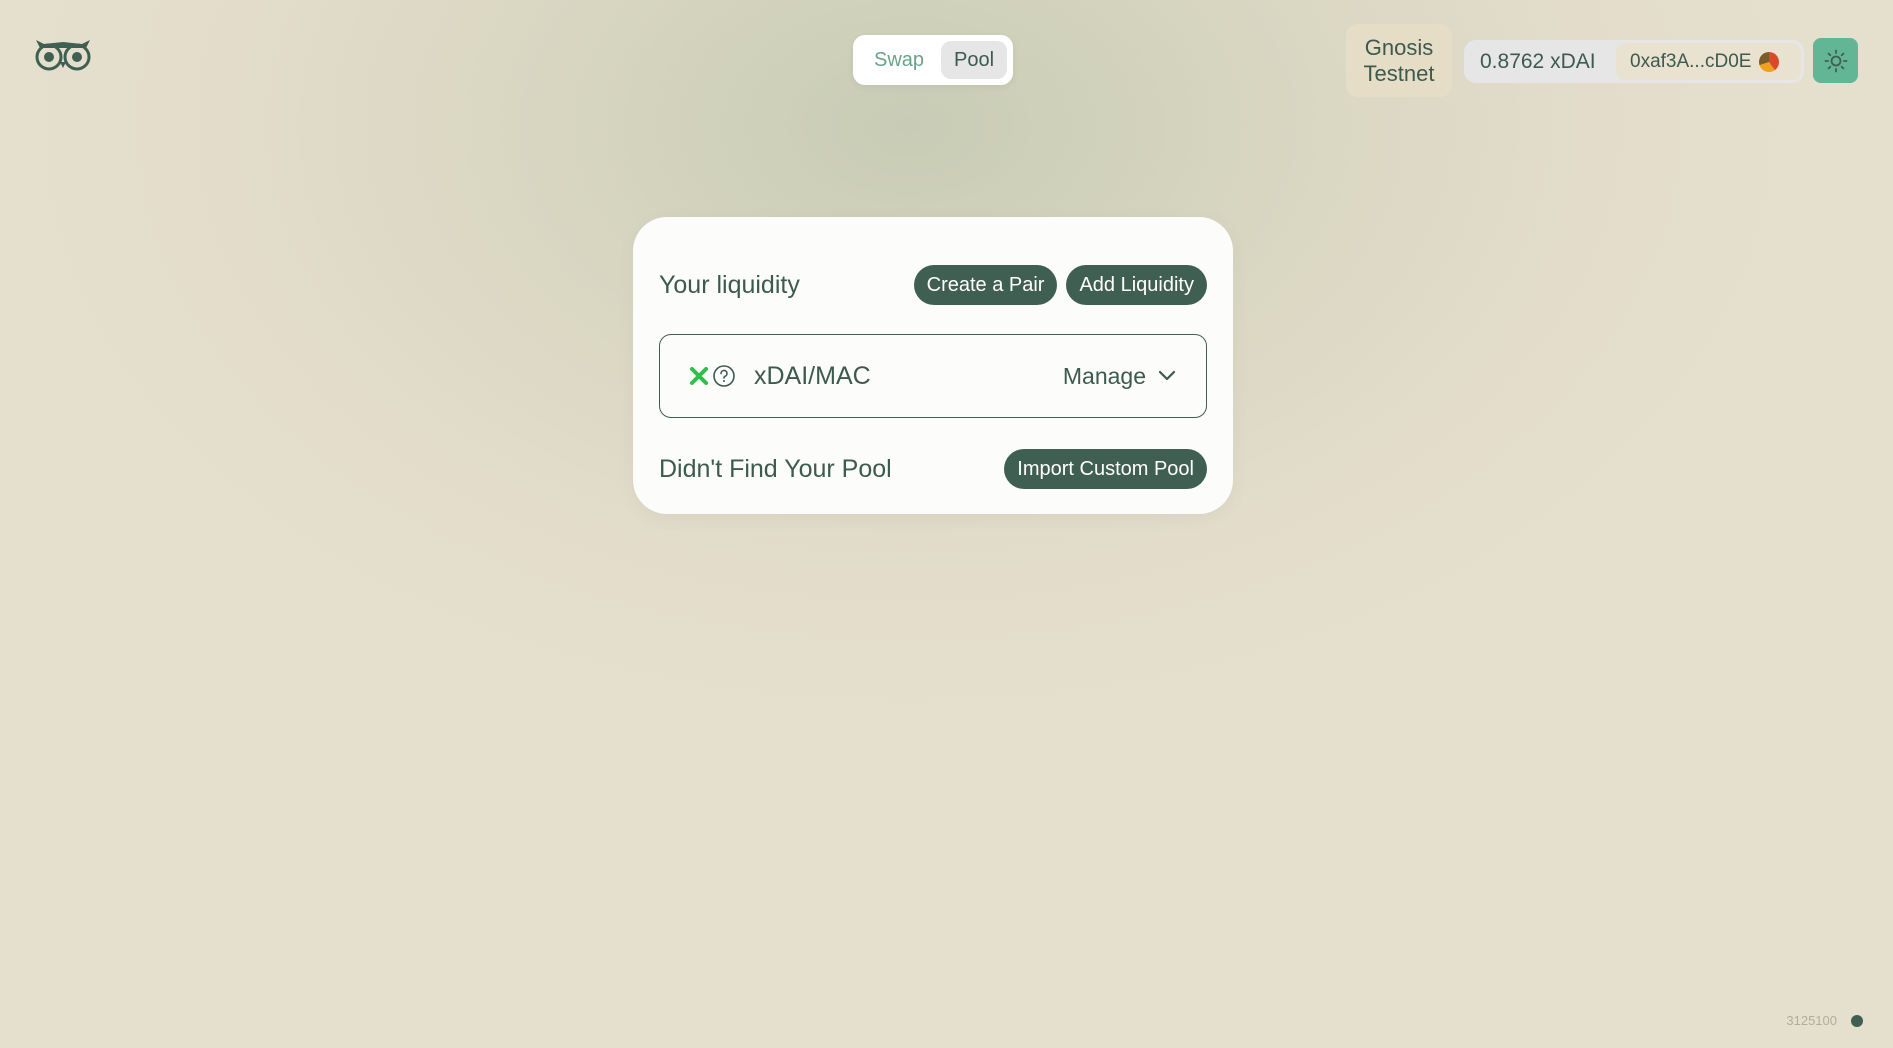 This screenshot has width=1893, height=1048. What do you see at coordinates (812, 375) in the screenshot?
I see `pool-pair-name: xDAI/MAC` at bounding box center [812, 375].